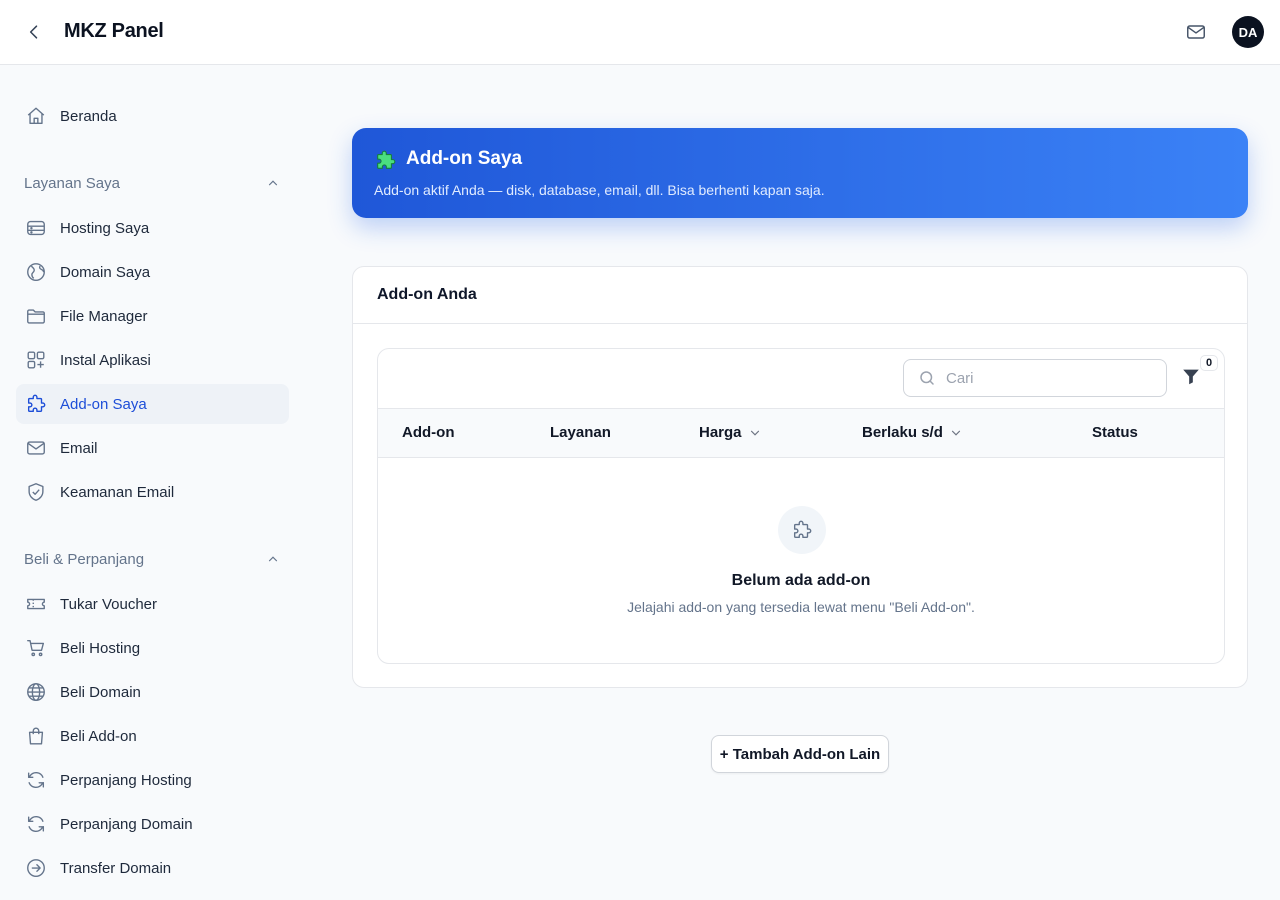 The width and height of the screenshot is (1280, 900). I want to click on column-header-harga: Harga, so click(730, 432).